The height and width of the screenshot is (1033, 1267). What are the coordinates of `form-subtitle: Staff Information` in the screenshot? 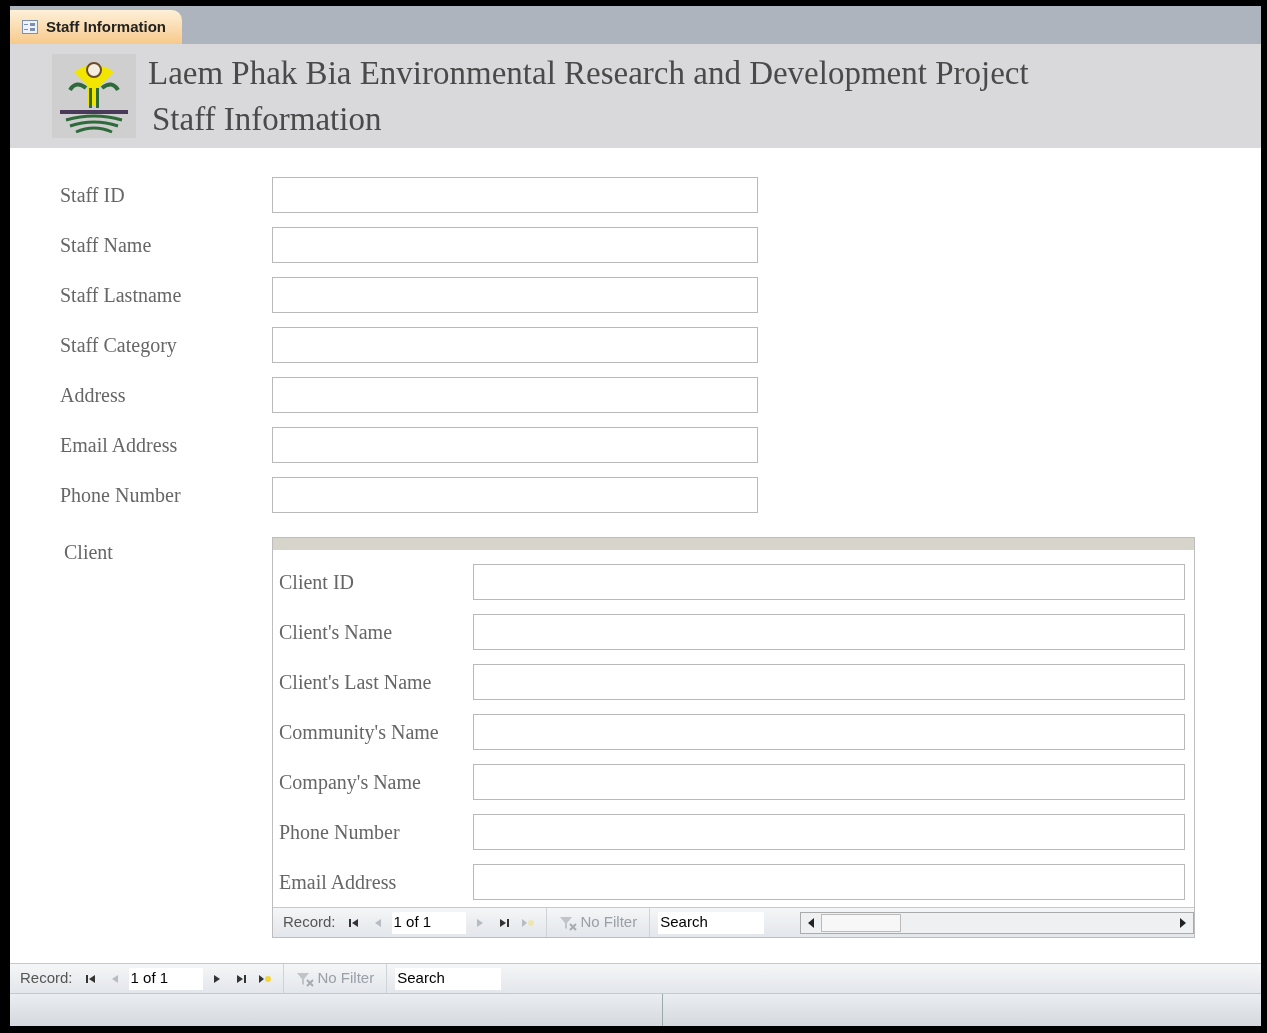 It's located at (267, 119).